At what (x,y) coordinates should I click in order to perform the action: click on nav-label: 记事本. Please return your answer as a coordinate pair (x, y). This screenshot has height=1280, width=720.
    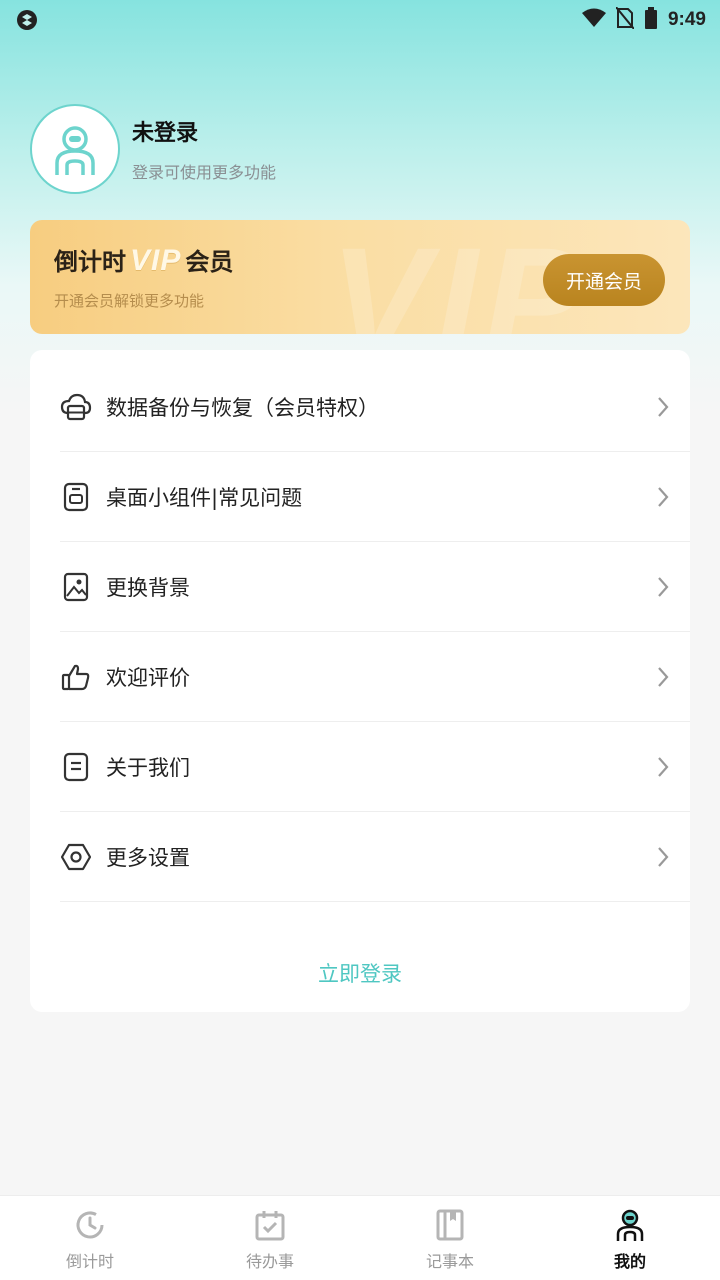
    Looking at the image, I should click on (449, 1261).